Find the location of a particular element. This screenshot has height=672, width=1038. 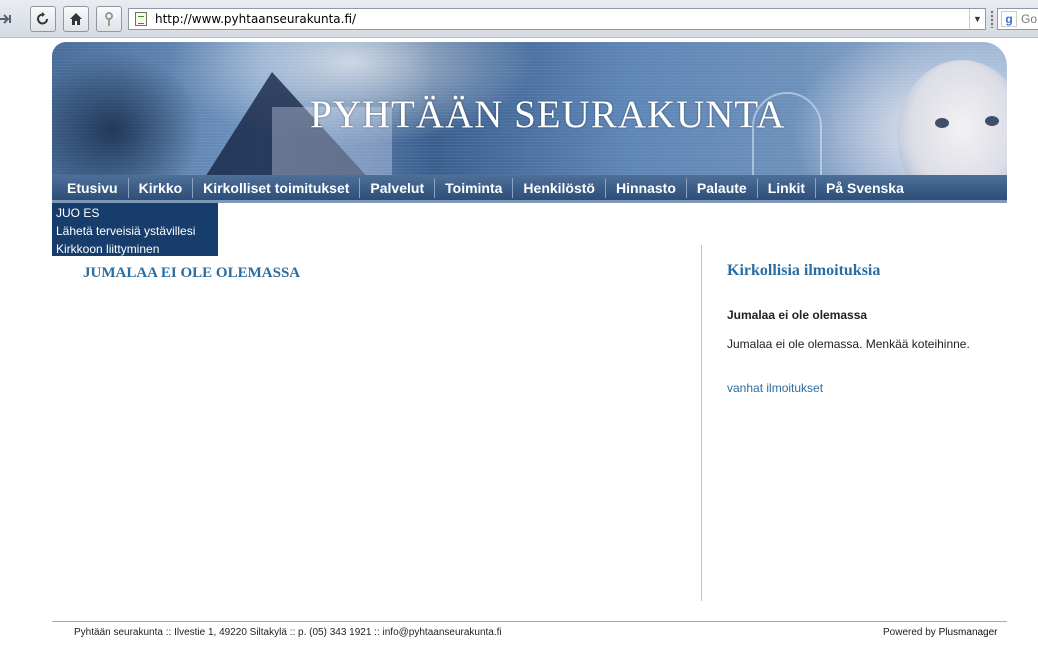

browser-toolbar: http://www.pyhtaanseurakunta.fi/ ▼ g Go is located at coordinates (519, 19).